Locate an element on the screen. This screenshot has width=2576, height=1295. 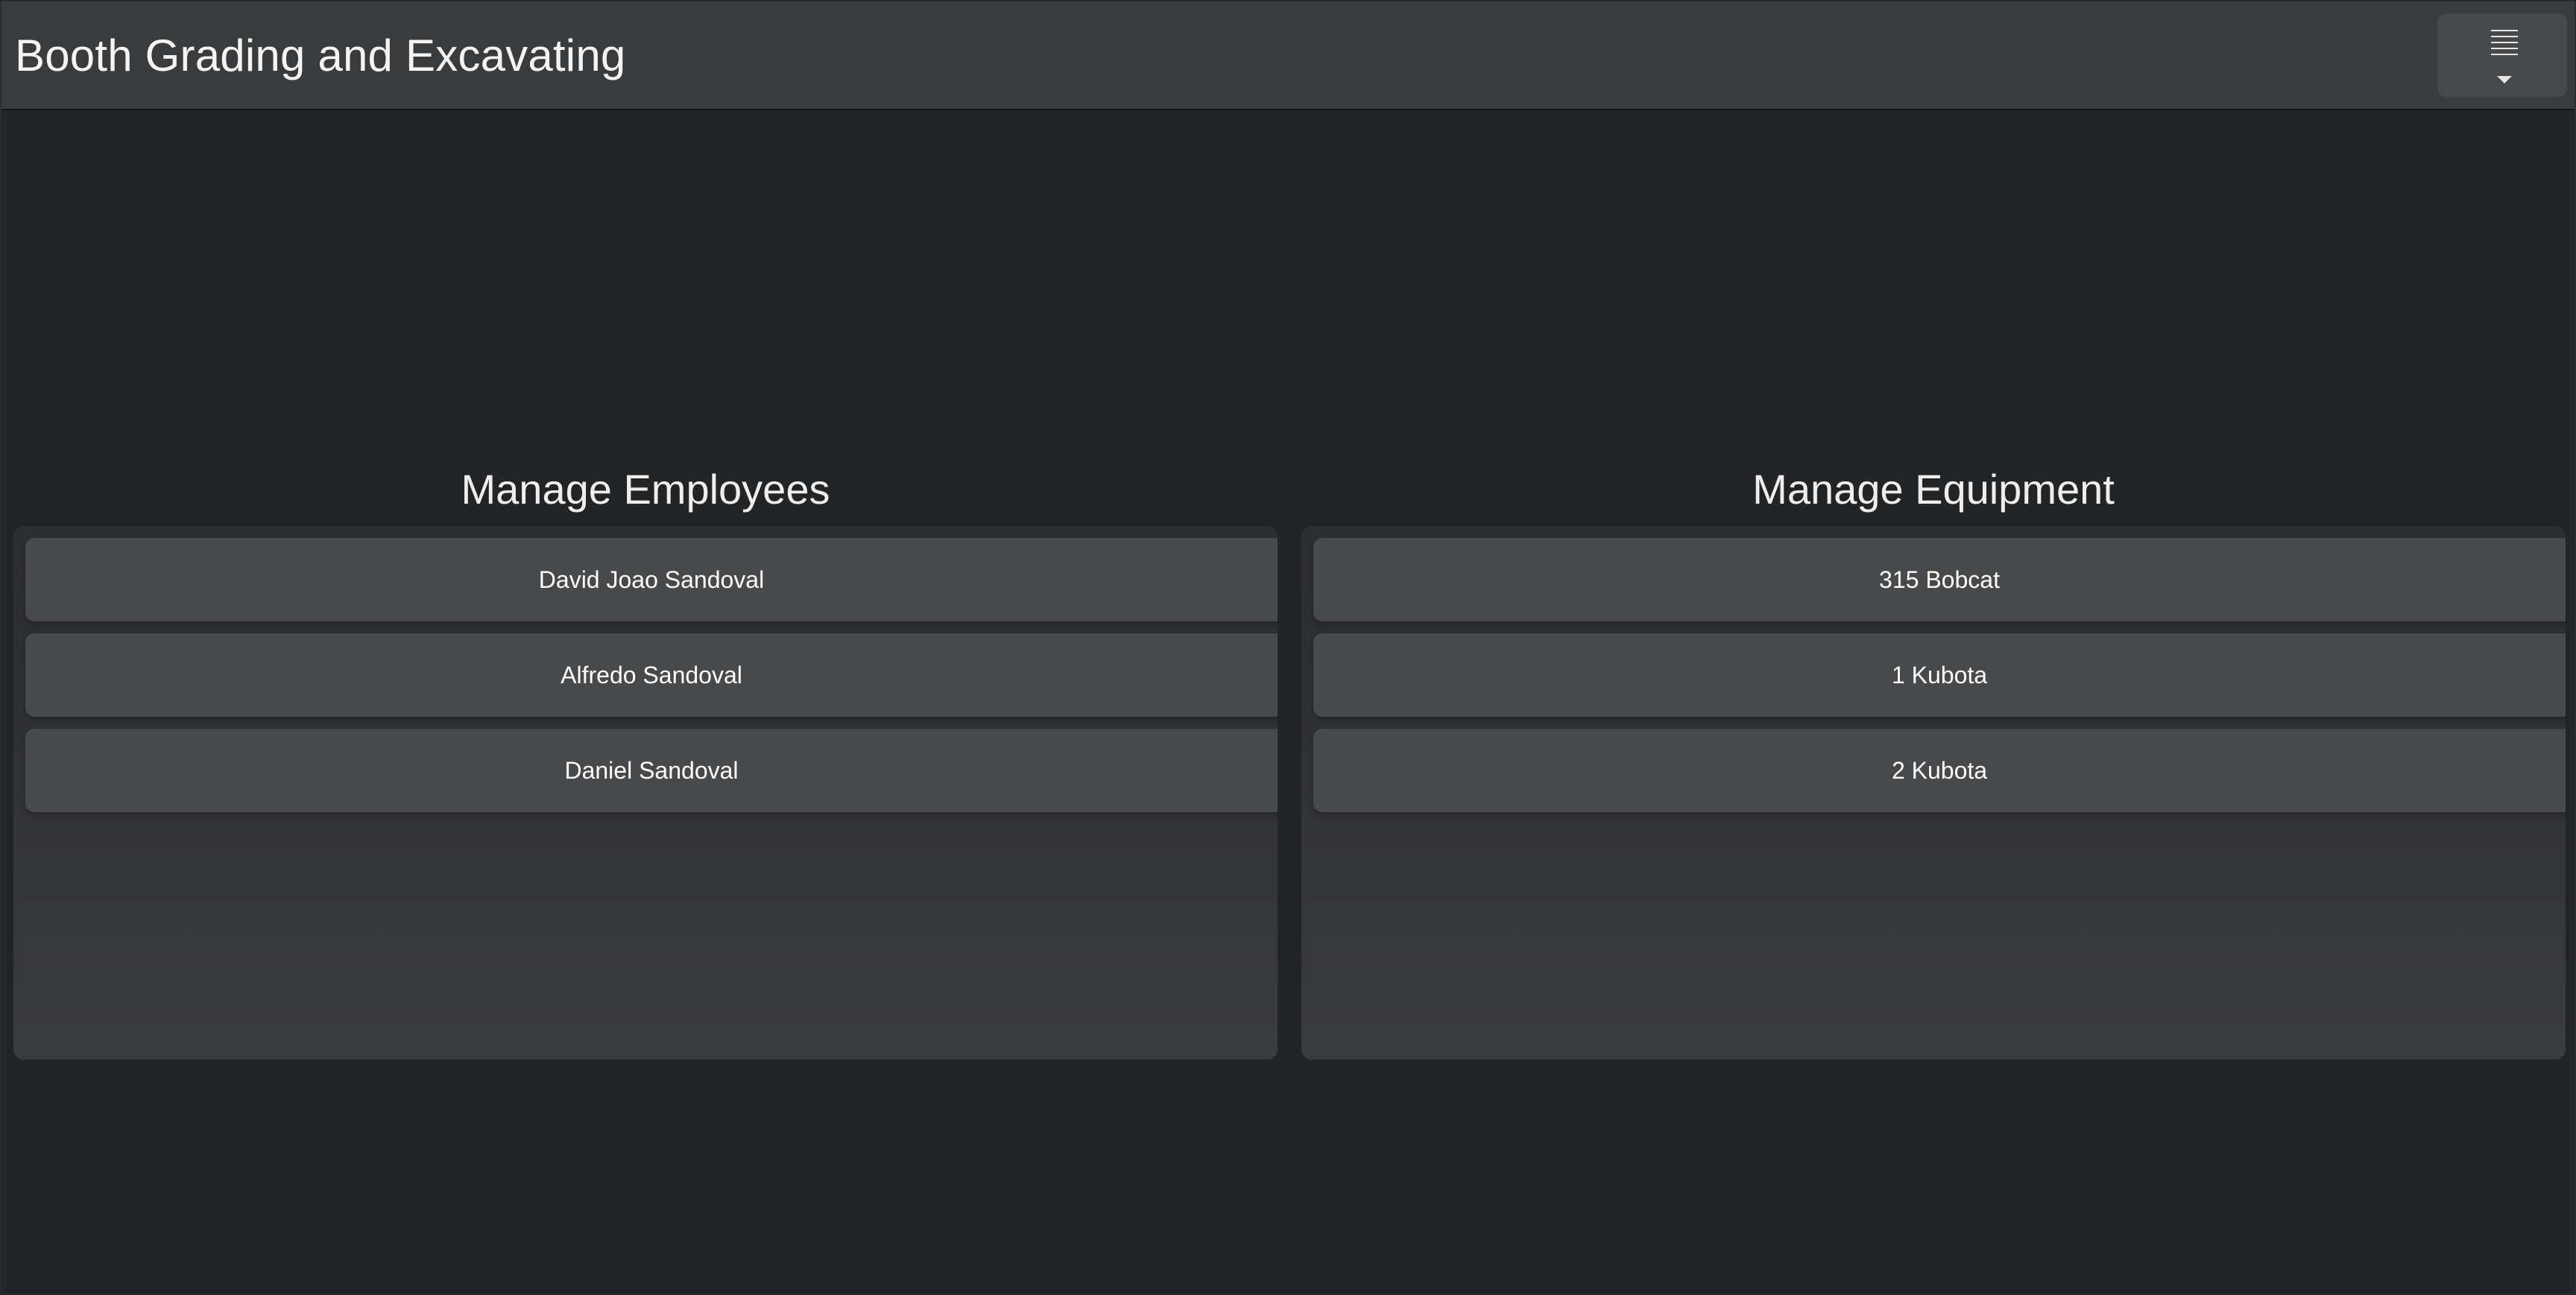
equipment-item-1-kubota: 1 Kubota is located at coordinates (1939, 675).